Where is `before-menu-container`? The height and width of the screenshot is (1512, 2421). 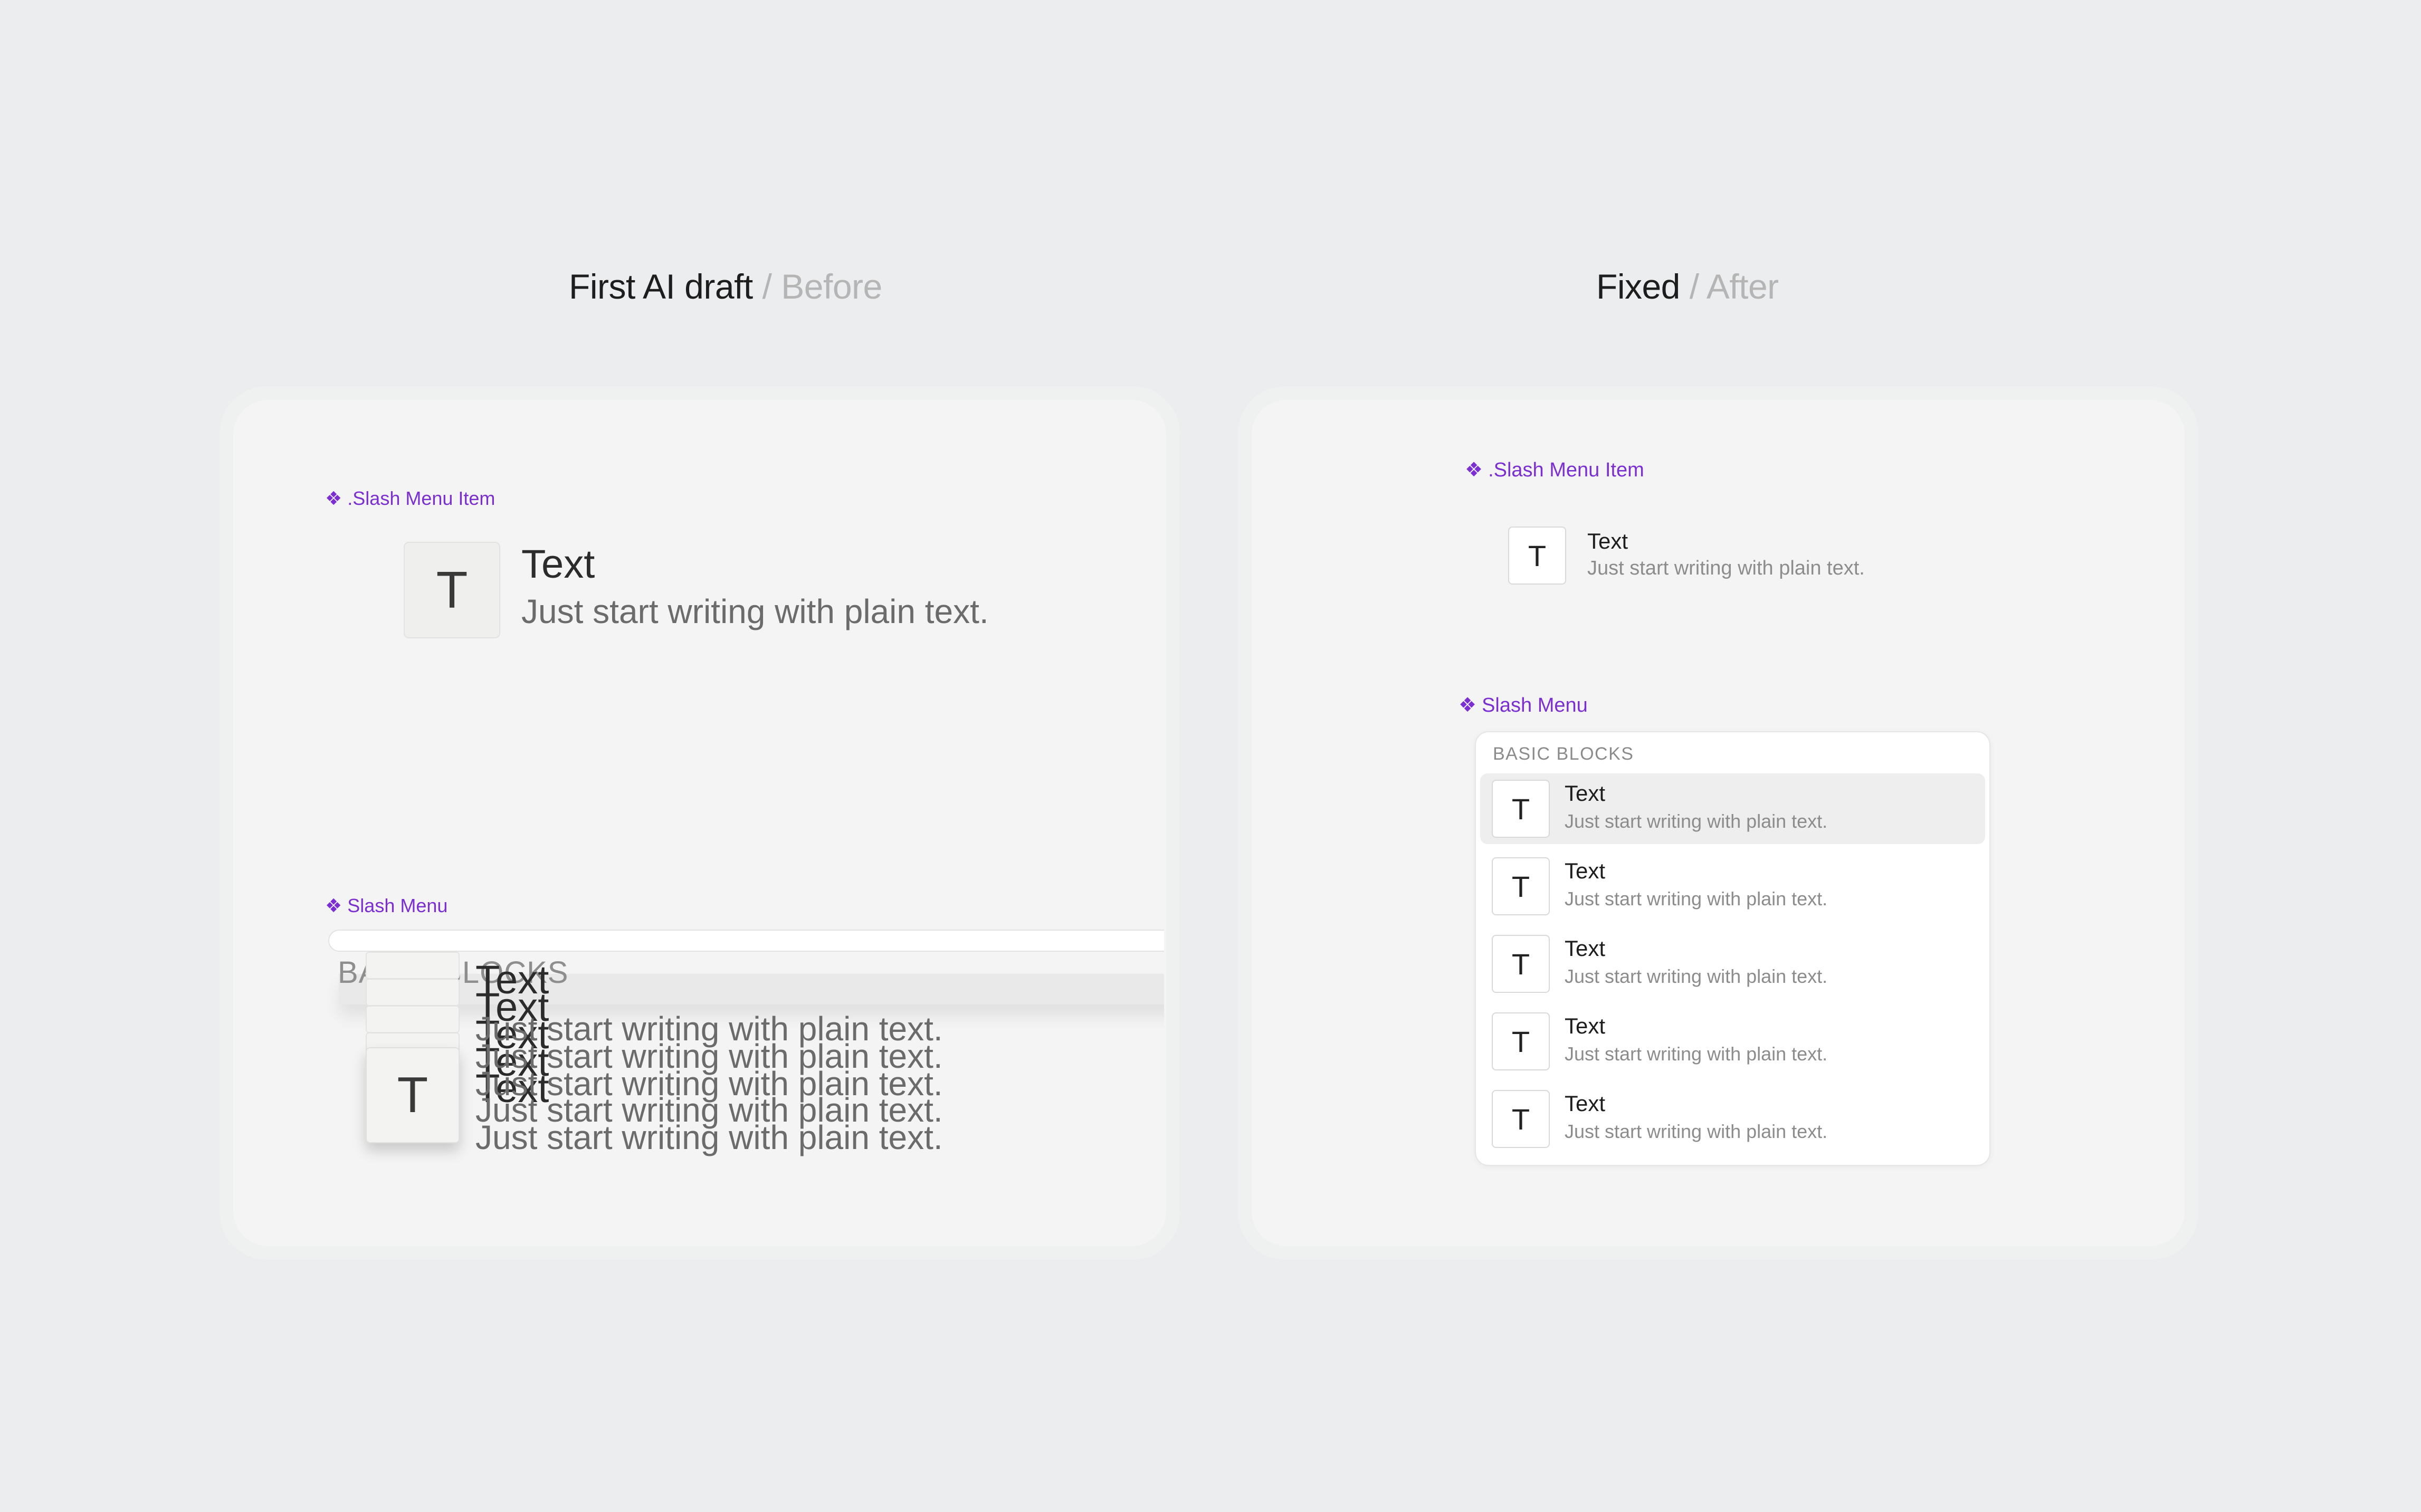
before-menu-container is located at coordinates (746, 941).